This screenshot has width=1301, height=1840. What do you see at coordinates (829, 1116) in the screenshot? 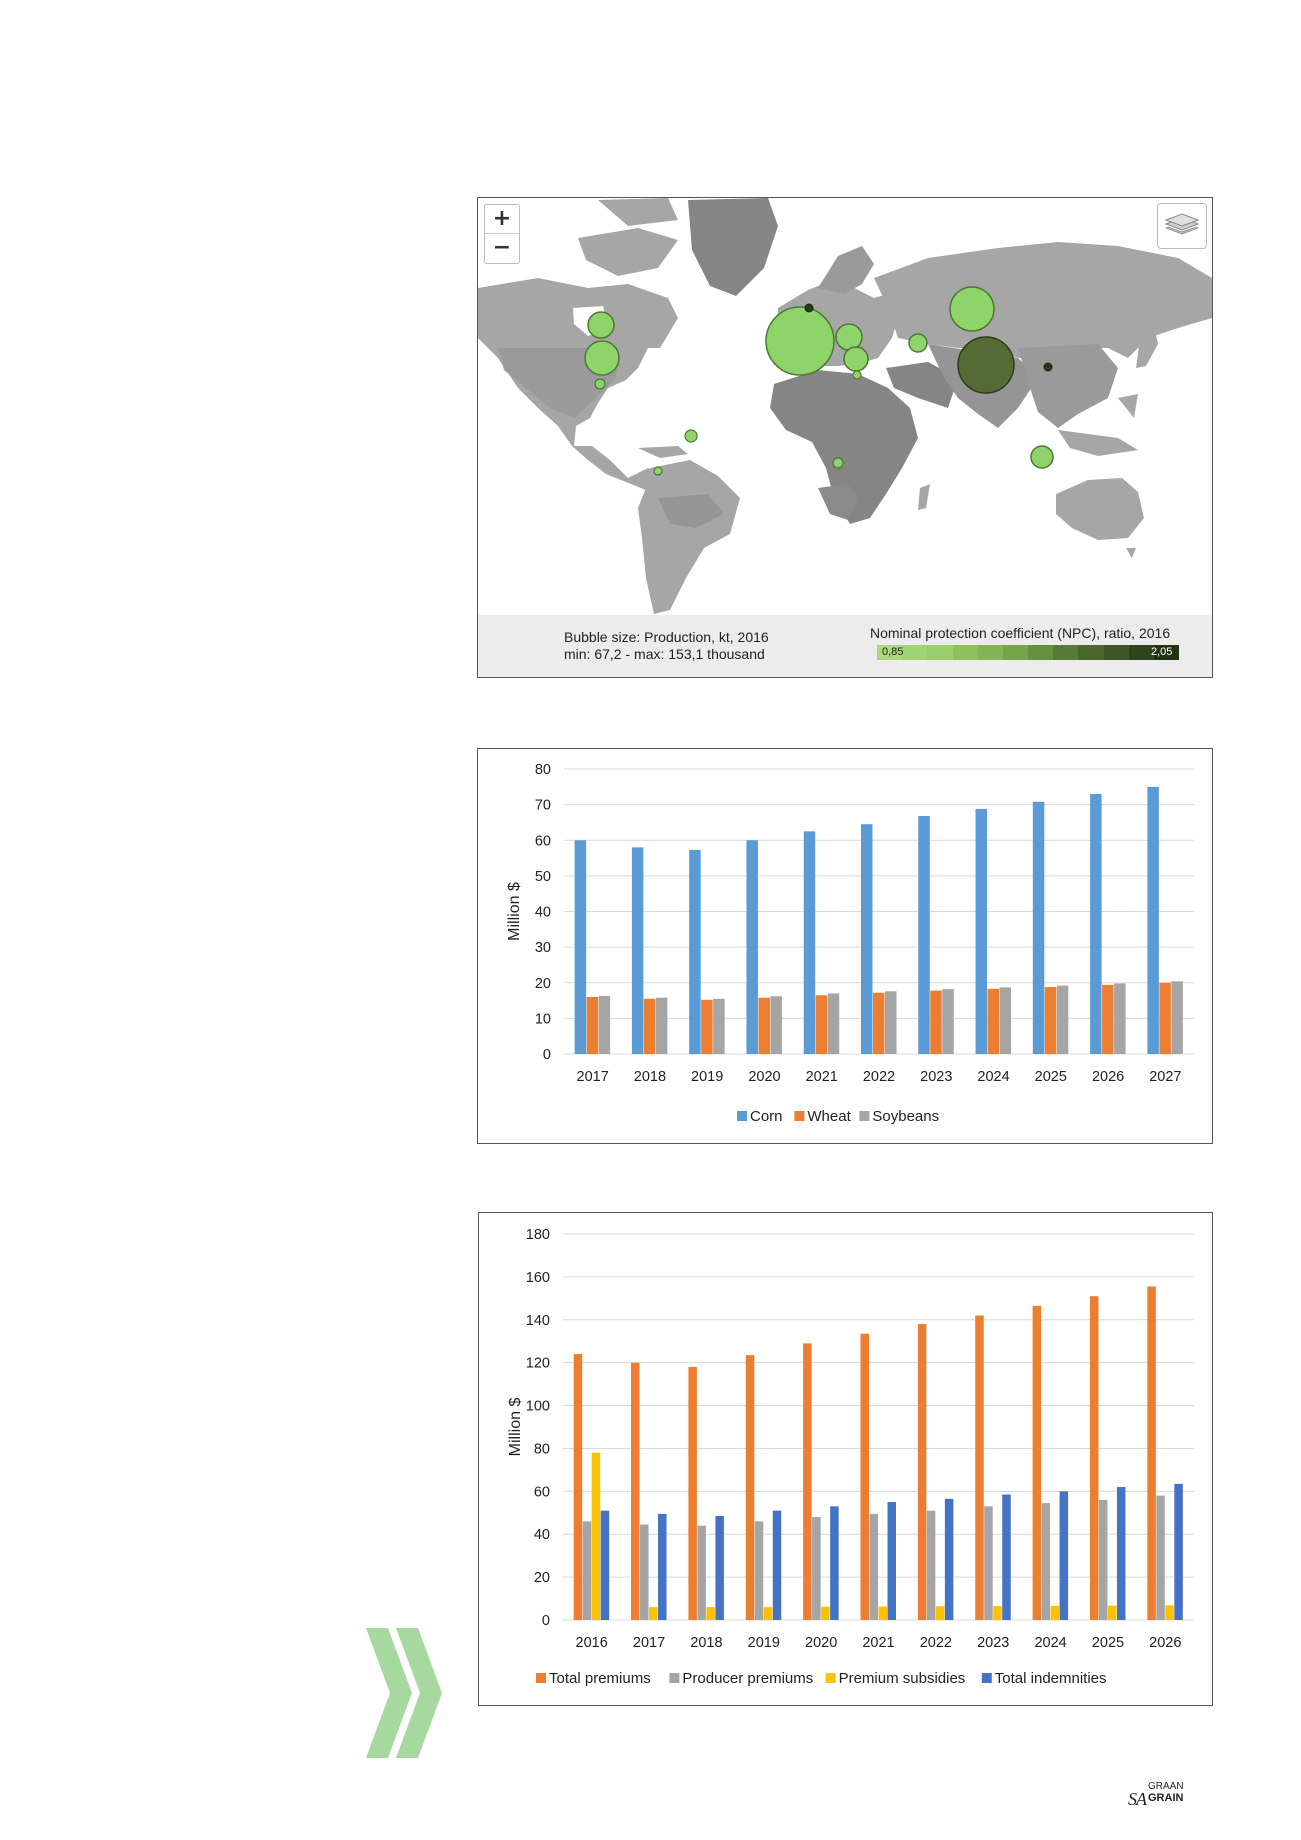
I see `legend-label: Wheat` at bounding box center [829, 1116].